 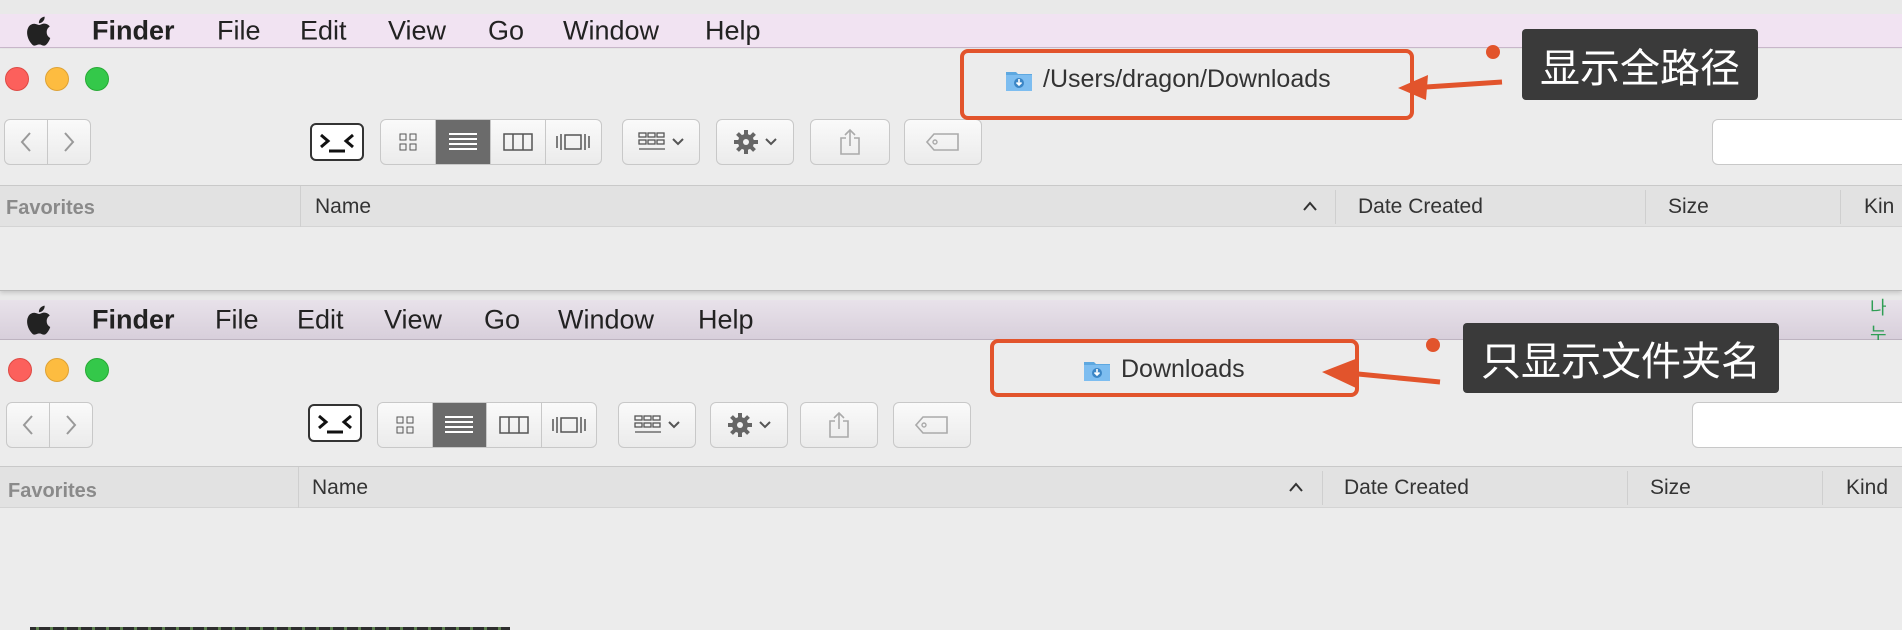 I want to click on share-icon, so click(x=850, y=141).